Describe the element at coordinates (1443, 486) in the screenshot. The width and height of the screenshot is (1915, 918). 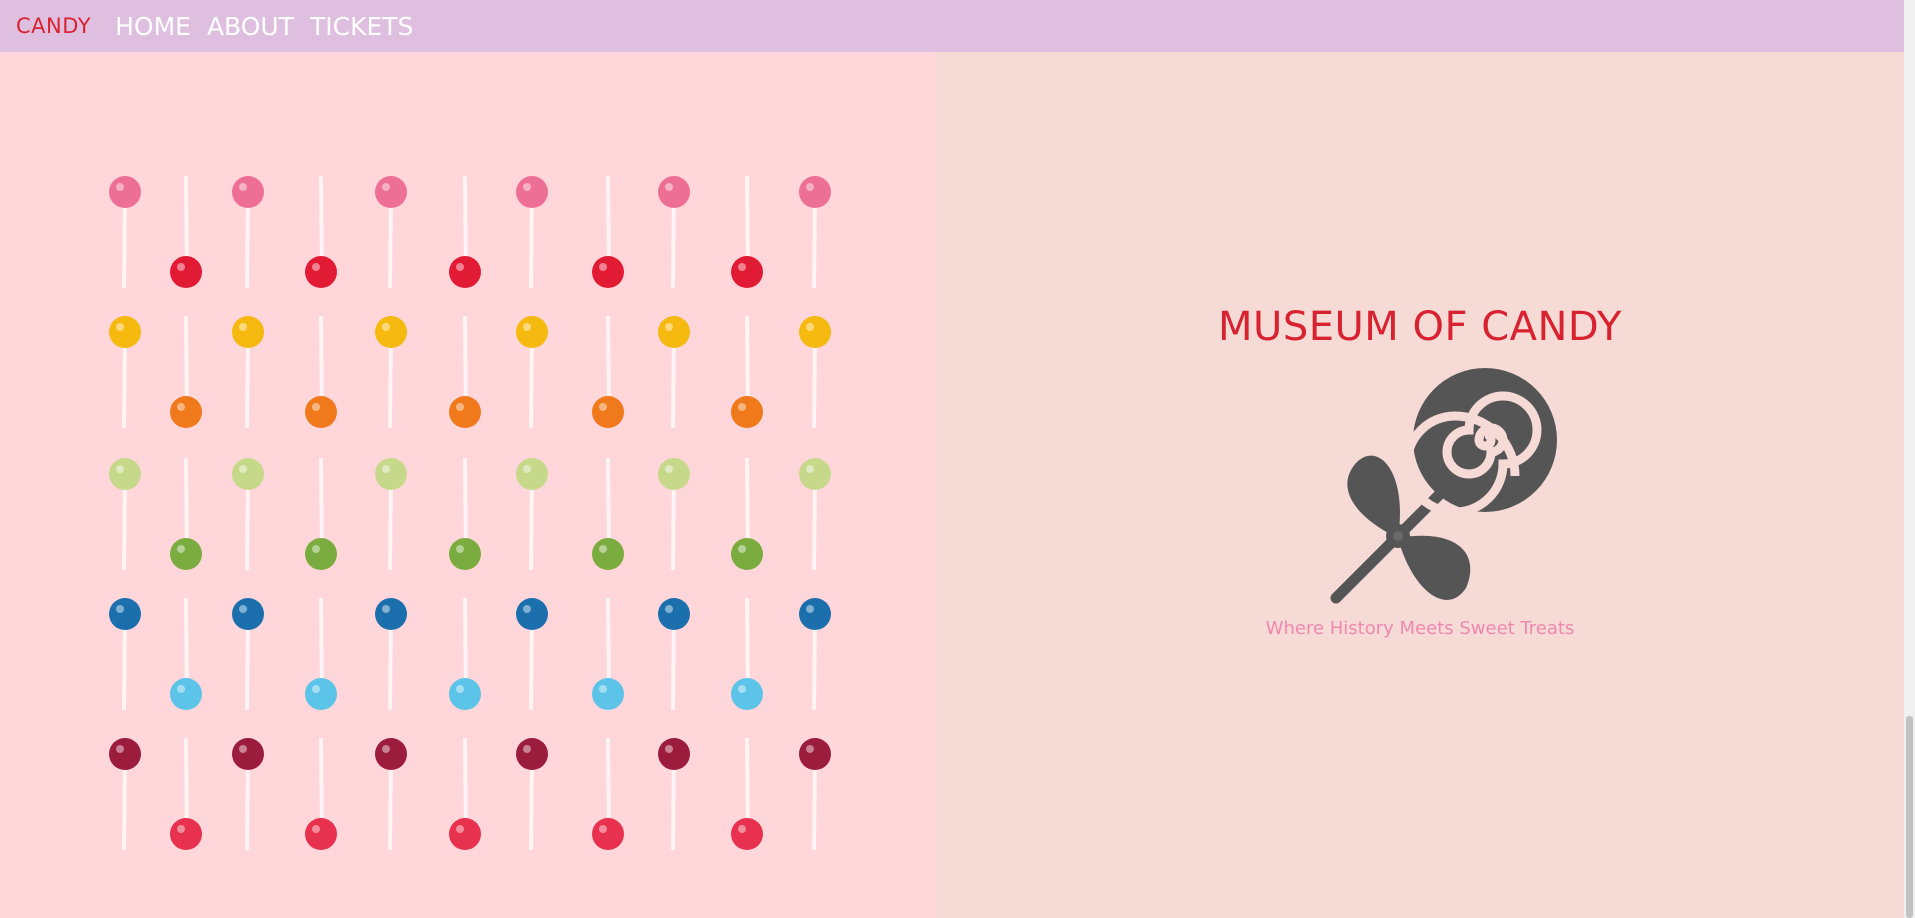
I see `lollipop-candy-icon` at that location.